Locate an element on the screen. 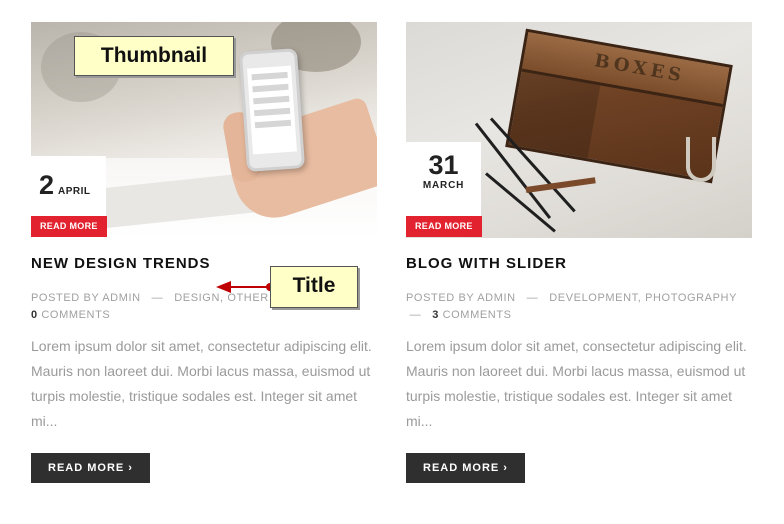 This screenshot has width=784, height=524. meta-category-link: PHOTOGRAPHY is located at coordinates (691, 298).